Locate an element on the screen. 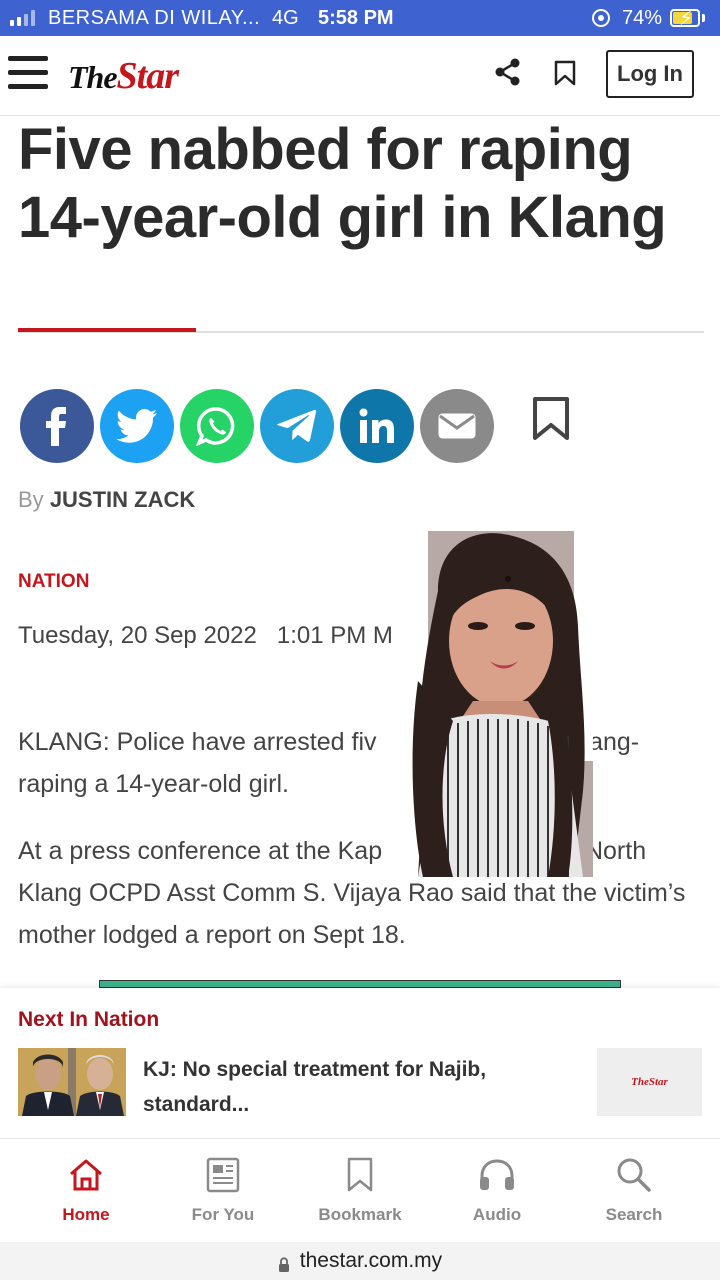 This screenshot has height=1280, width=720. facebook-icon is located at coordinates (56, 426).